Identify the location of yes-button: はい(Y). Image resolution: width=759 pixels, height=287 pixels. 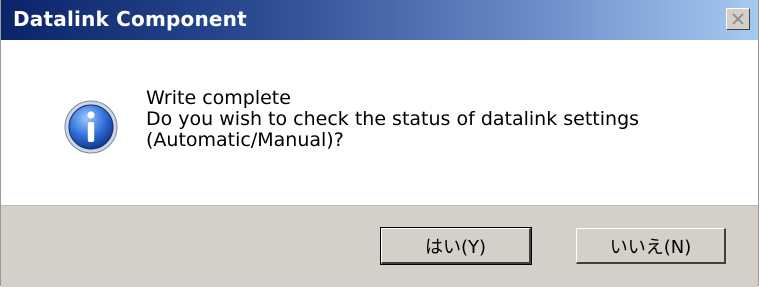
(456, 246).